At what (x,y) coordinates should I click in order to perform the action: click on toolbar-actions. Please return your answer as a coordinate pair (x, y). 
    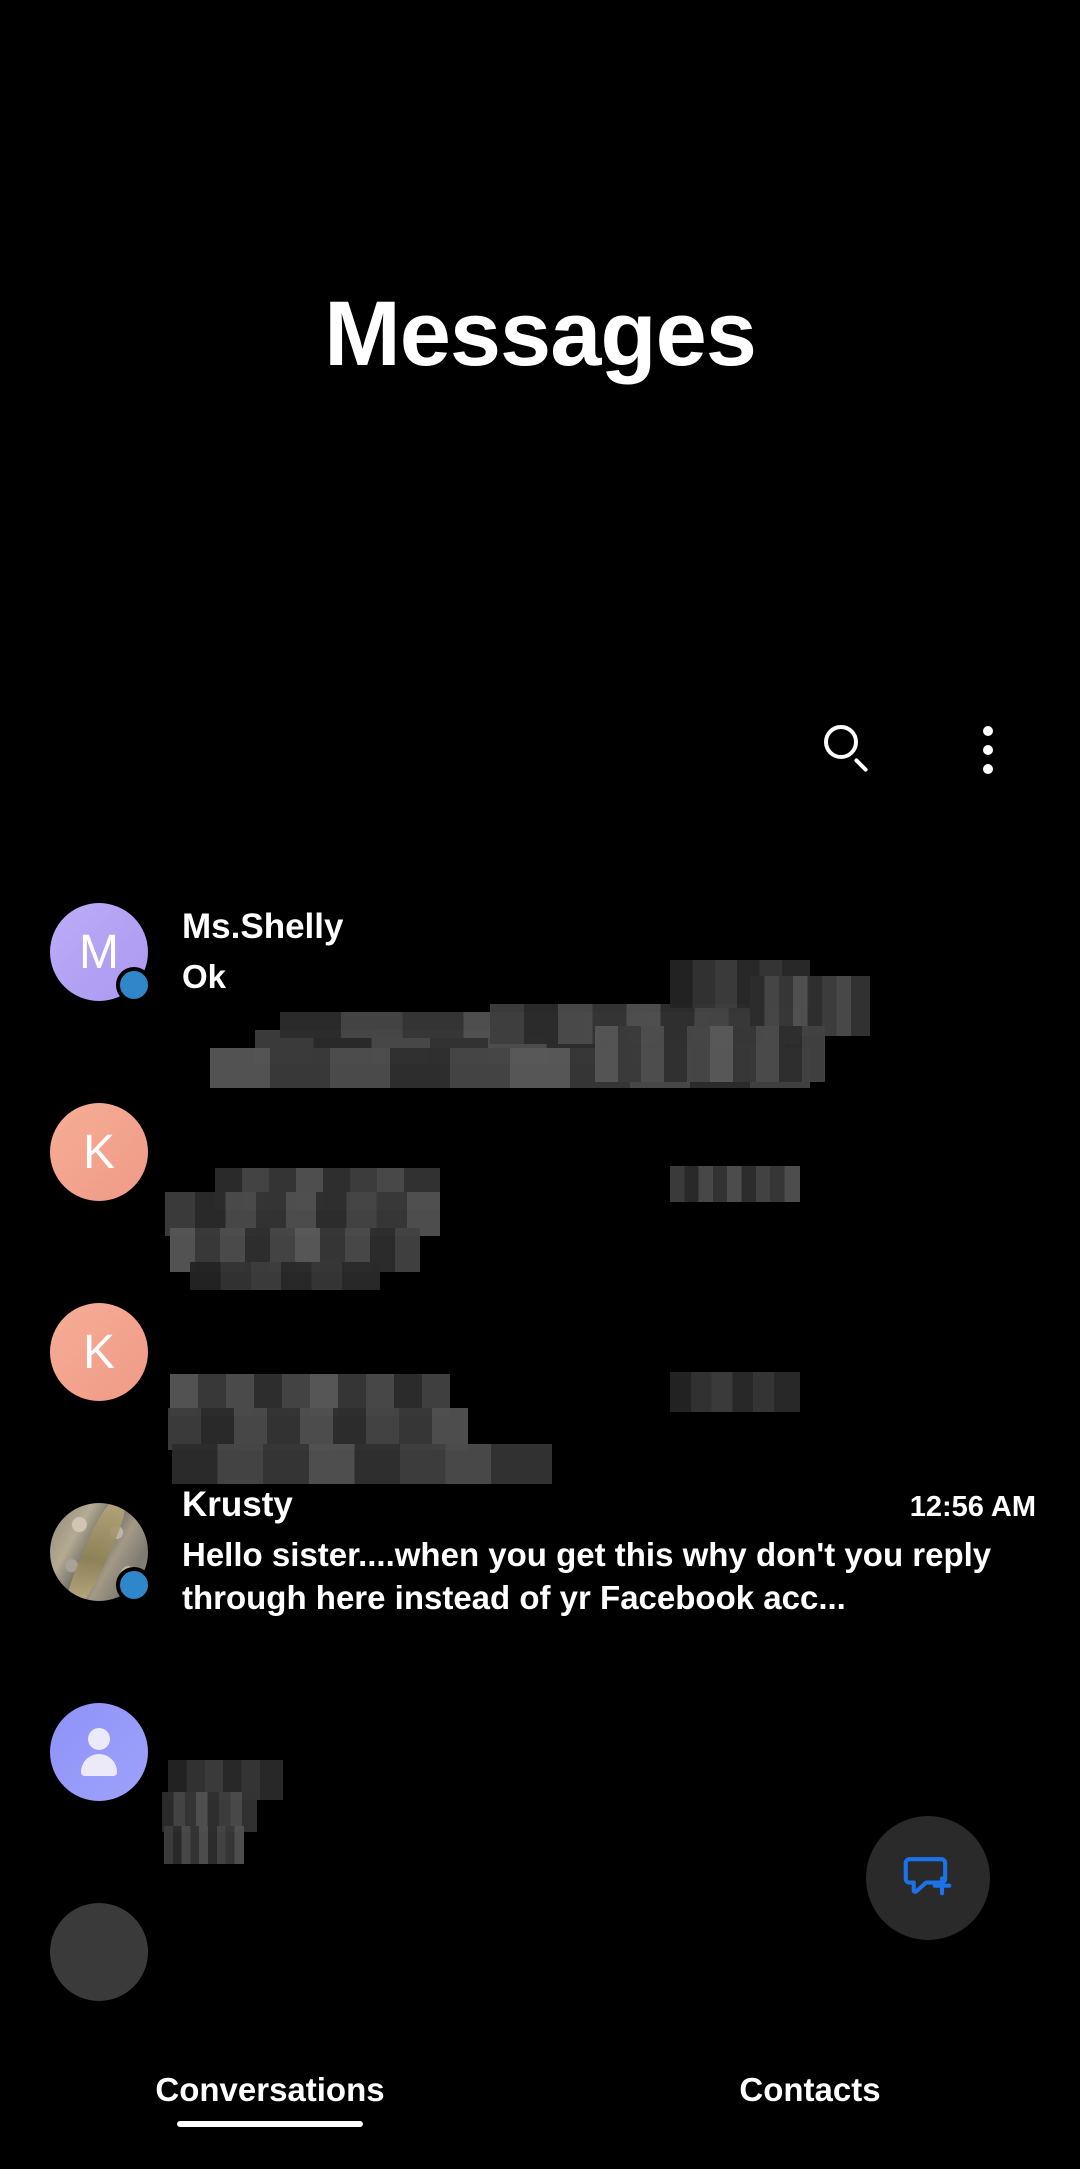
    Looking at the image, I should click on (918, 750).